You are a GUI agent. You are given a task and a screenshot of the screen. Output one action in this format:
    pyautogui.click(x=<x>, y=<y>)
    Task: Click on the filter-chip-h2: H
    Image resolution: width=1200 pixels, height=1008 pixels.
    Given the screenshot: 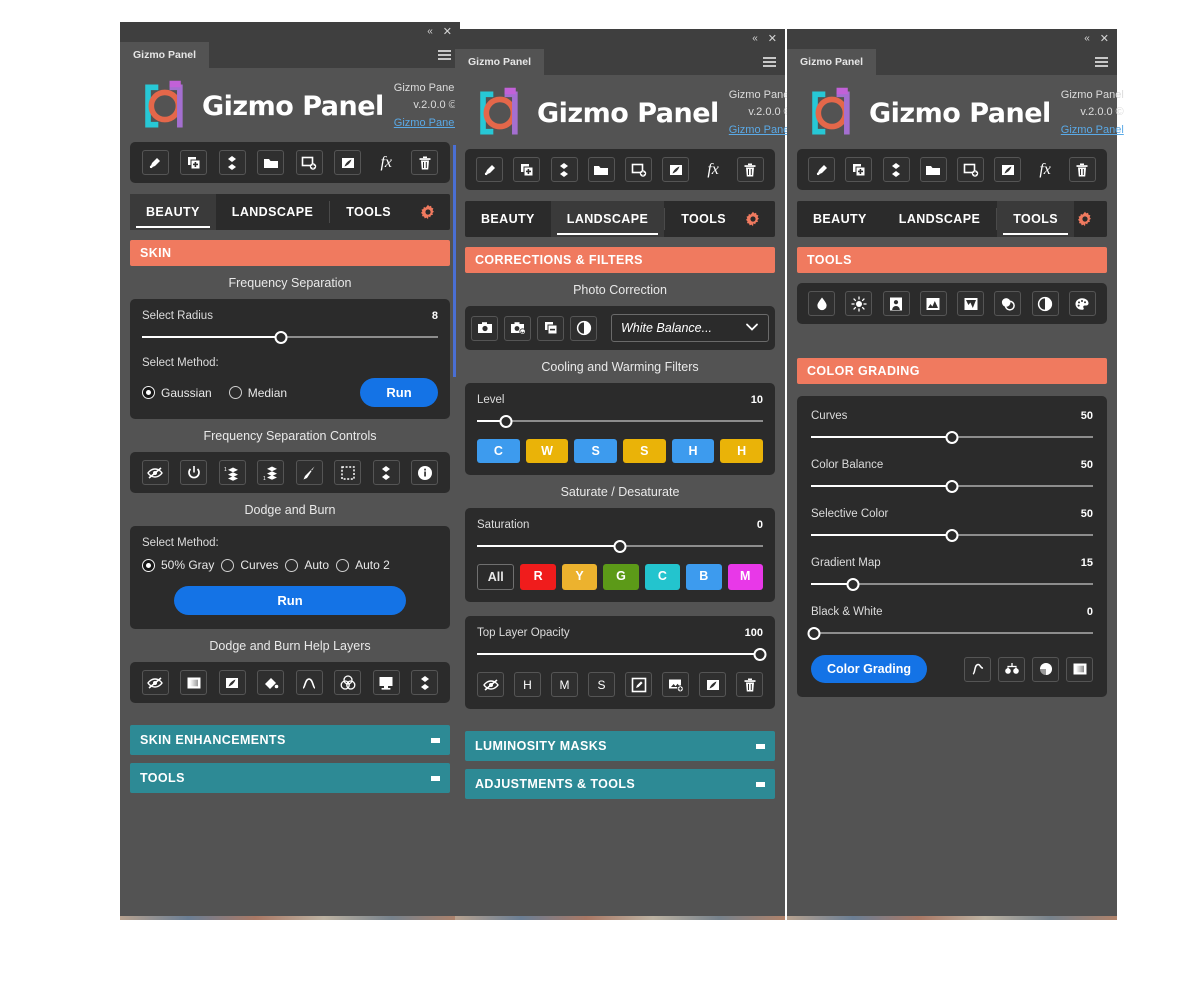 What is the action you would take?
    pyautogui.click(x=742, y=451)
    